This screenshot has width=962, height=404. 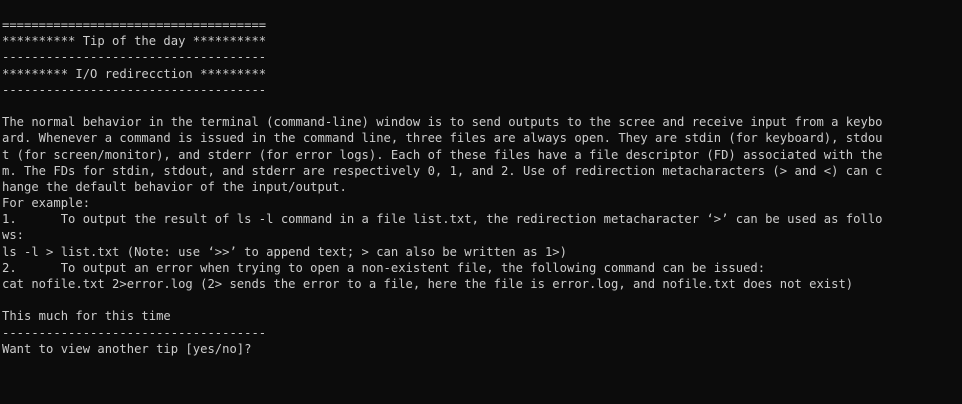 What do you see at coordinates (134, 25) in the screenshot?
I see `header-rule-top: ====================================` at bounding box center [134, 25].